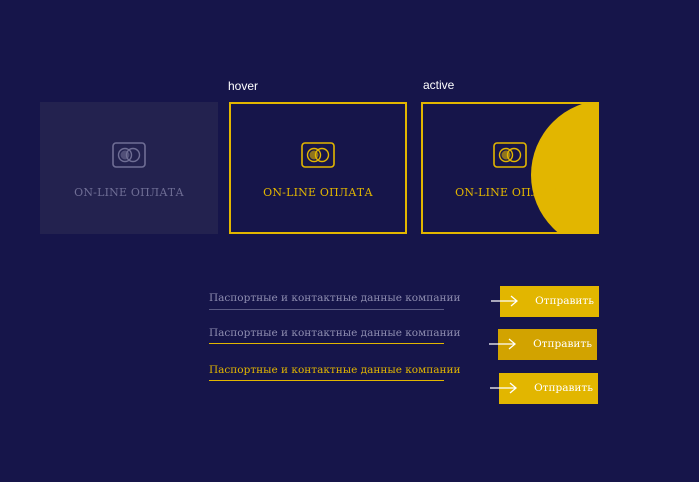 The width and height of the screenshot is (699, 482). I want to click on submit-button-active: Отправить, so click(544, 388).